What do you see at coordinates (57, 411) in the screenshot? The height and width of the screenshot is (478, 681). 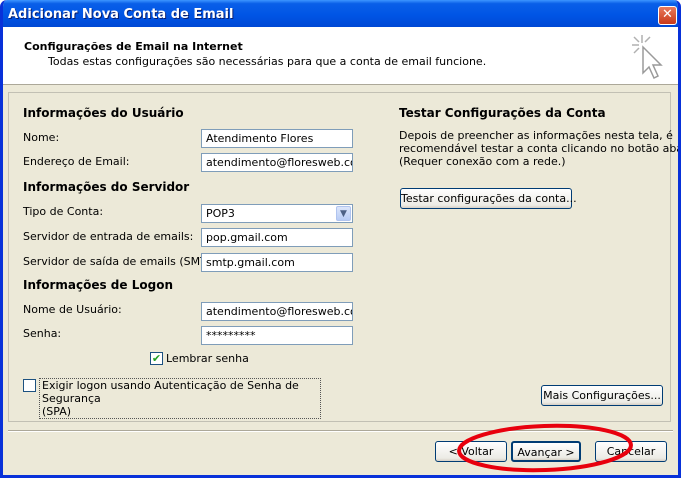 I see `spa-label-line2: (SPA)` at bounding box center [57, 411].